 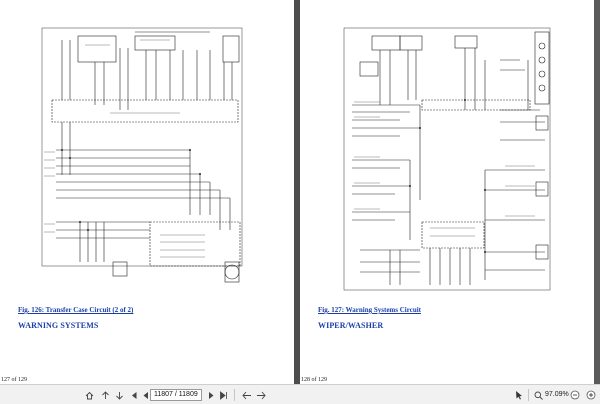 What do you see at coordinates (105, 394) in the screenshot?
I see `up-arrow-icon` at bounding box center [105, 394].